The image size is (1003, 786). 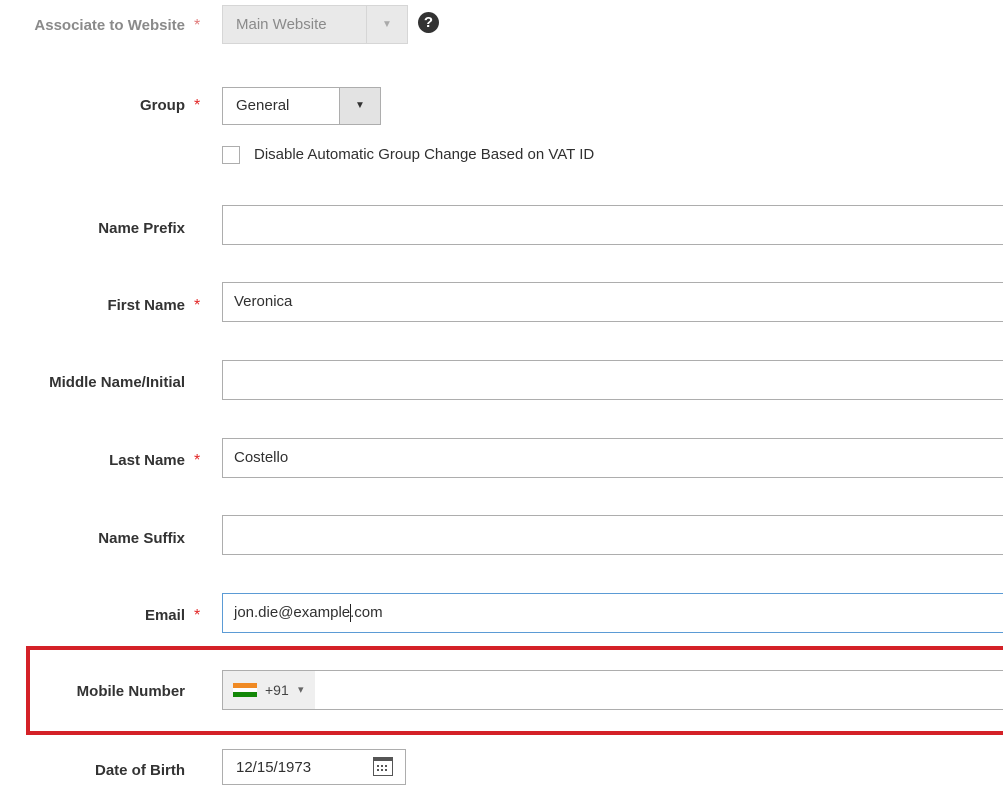 What do you see at coordinates (197, 25) in the screenshot?
I see `website-required-mark: *` at bounding box center [197, 25].